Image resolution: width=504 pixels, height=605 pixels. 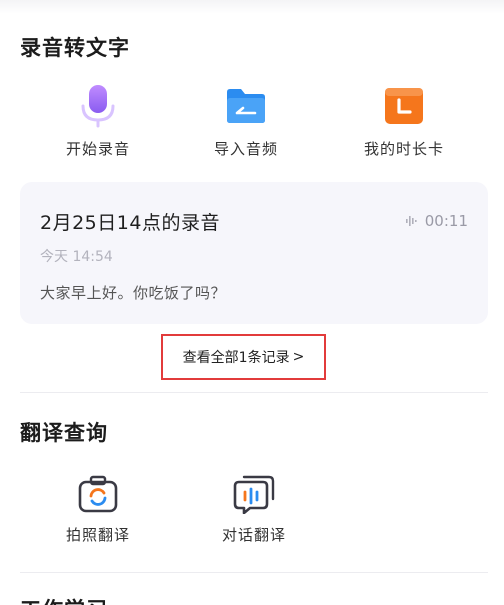 What do you see at coordinates (64, 433) in the screenshot?
I see `translate-section-title: 翻译查询` at bounding box center [64, 433].